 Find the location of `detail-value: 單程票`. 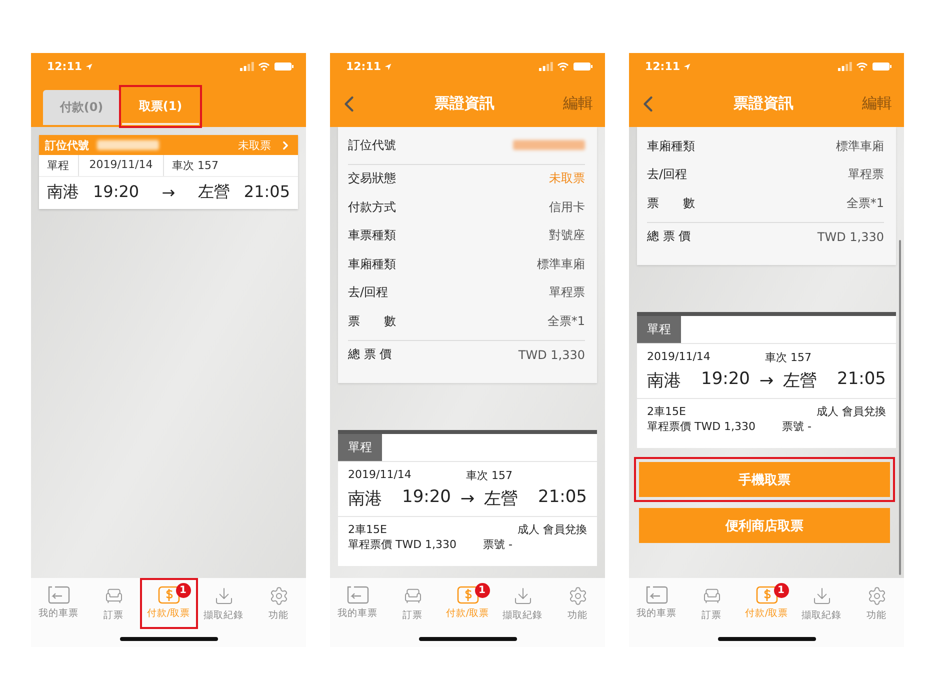

detail-value: 單程票 is located at coordinates (567, 293).